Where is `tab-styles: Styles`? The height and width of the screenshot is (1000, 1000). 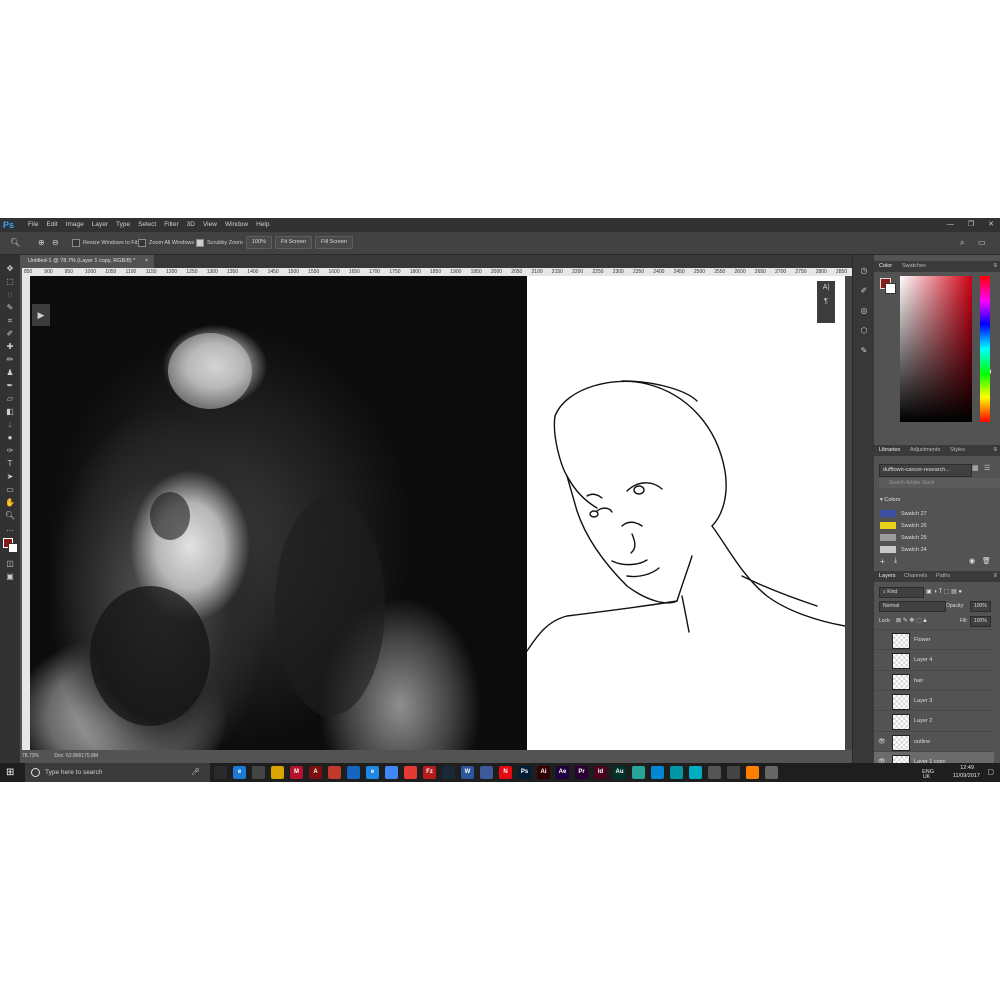 tab-styles: Styles is located at coordinates (957, 450).